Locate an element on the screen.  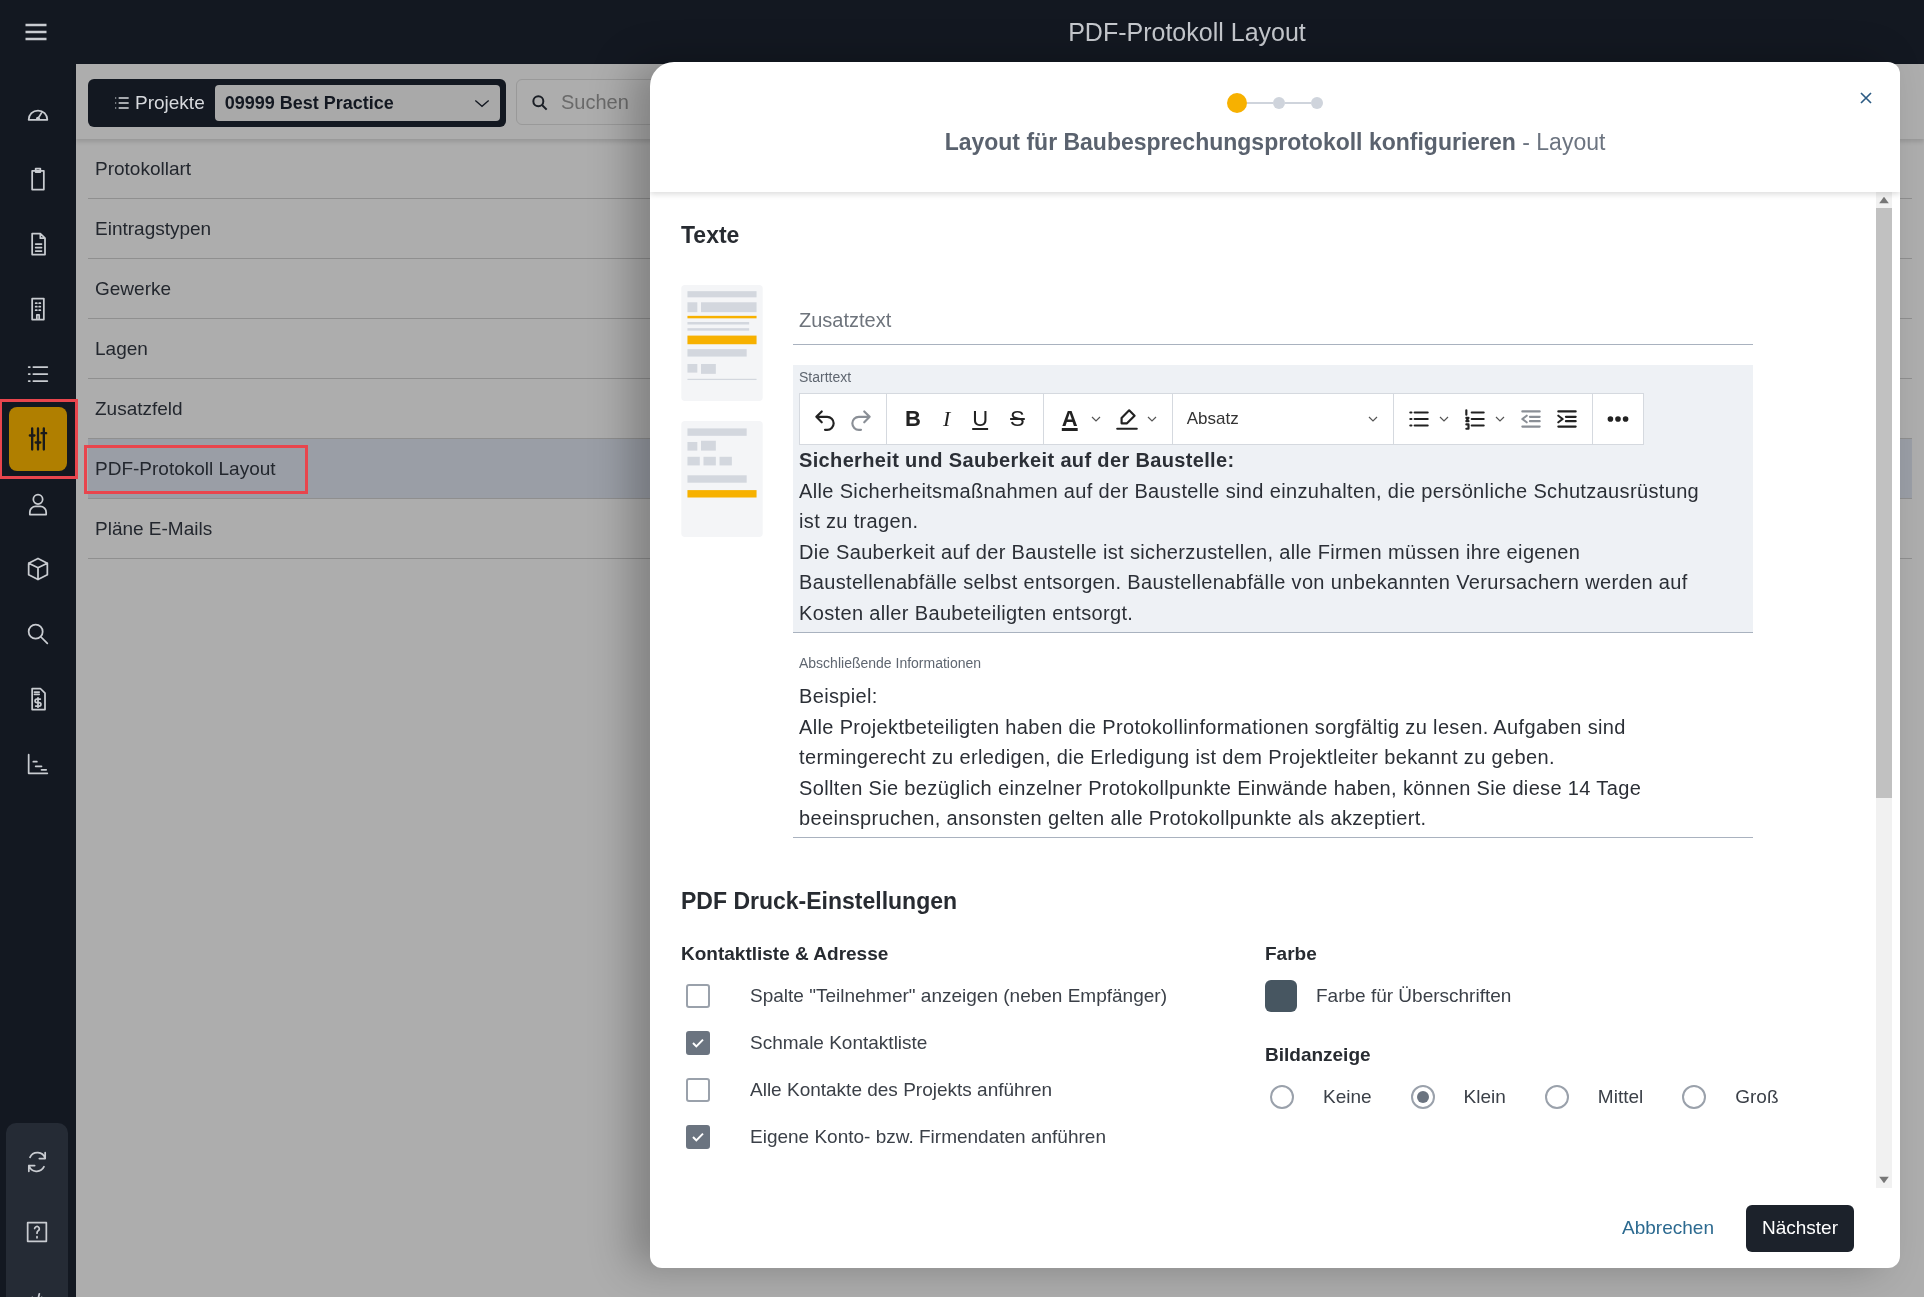
radio-label: Mittel is located at coordinates (1620, 1096).